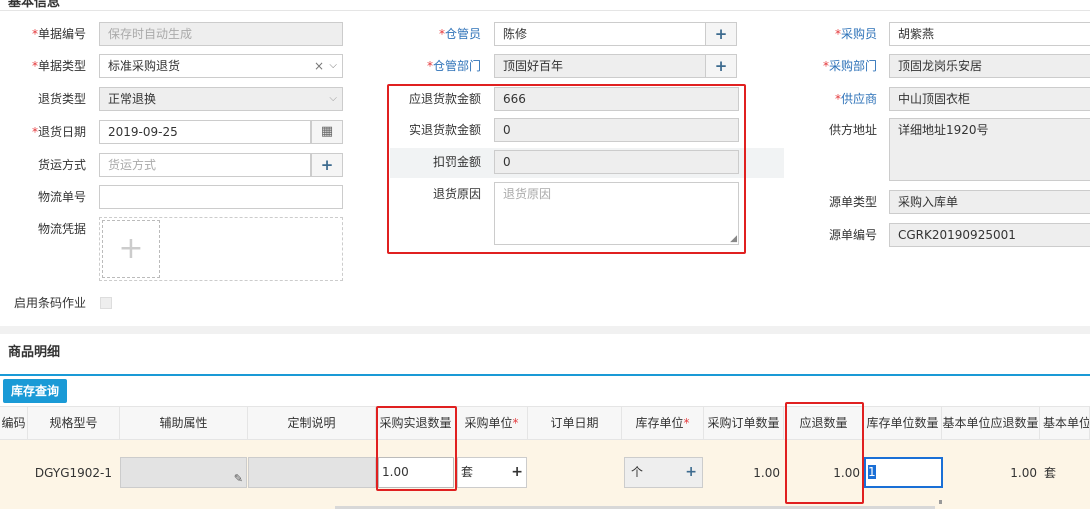 Image resolution: width=1090 pixels, height=509 pixels. Describe the element at coordinates (545, 330) in the screenshot. I see `section-divider` at that location.